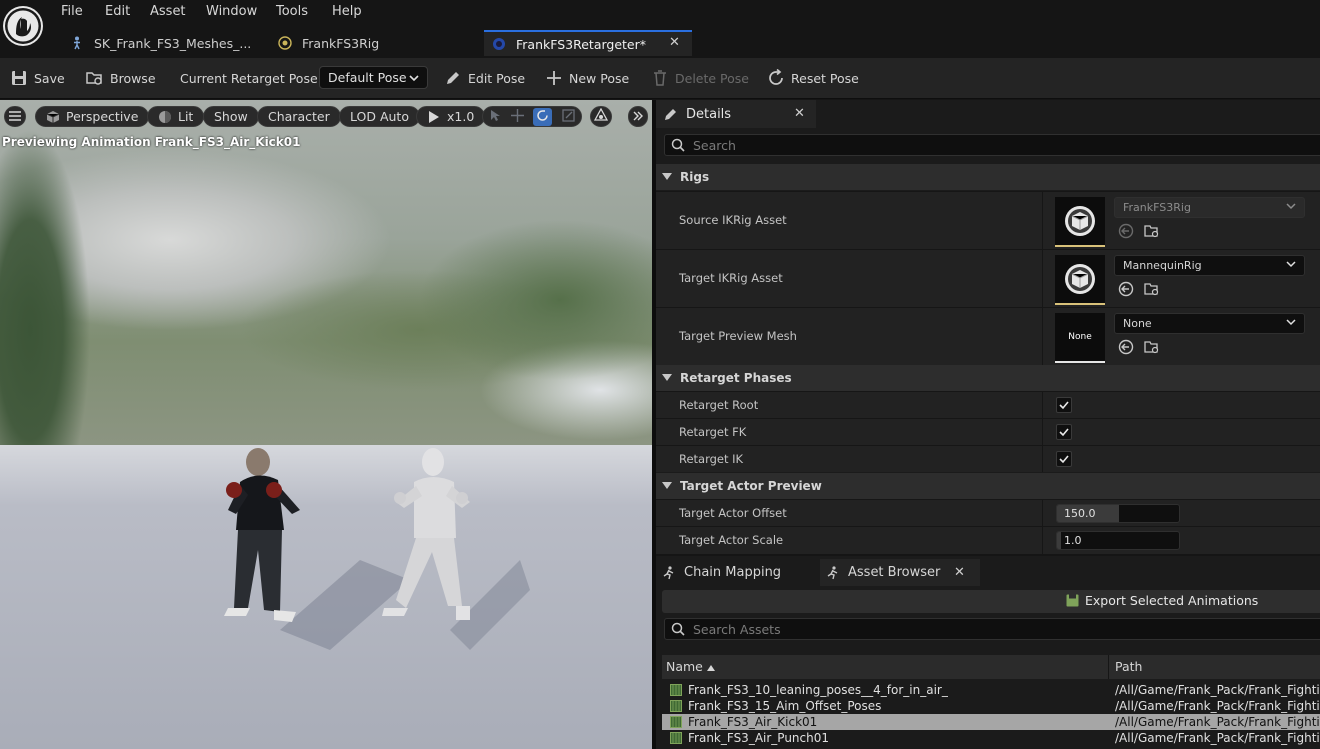  I want to click on row-target-ikrig: Target IKRig Asset MannequinRig, so click(988, 278).